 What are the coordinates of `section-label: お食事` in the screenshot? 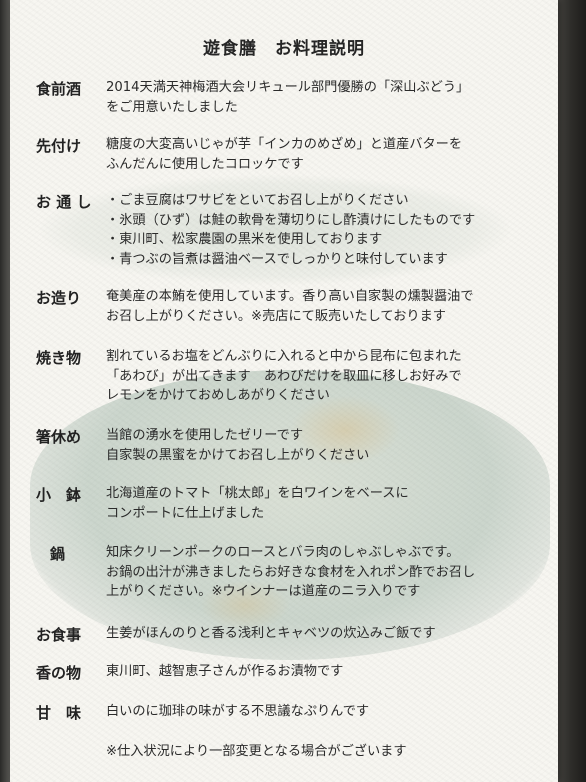 It's located at (59, 635).